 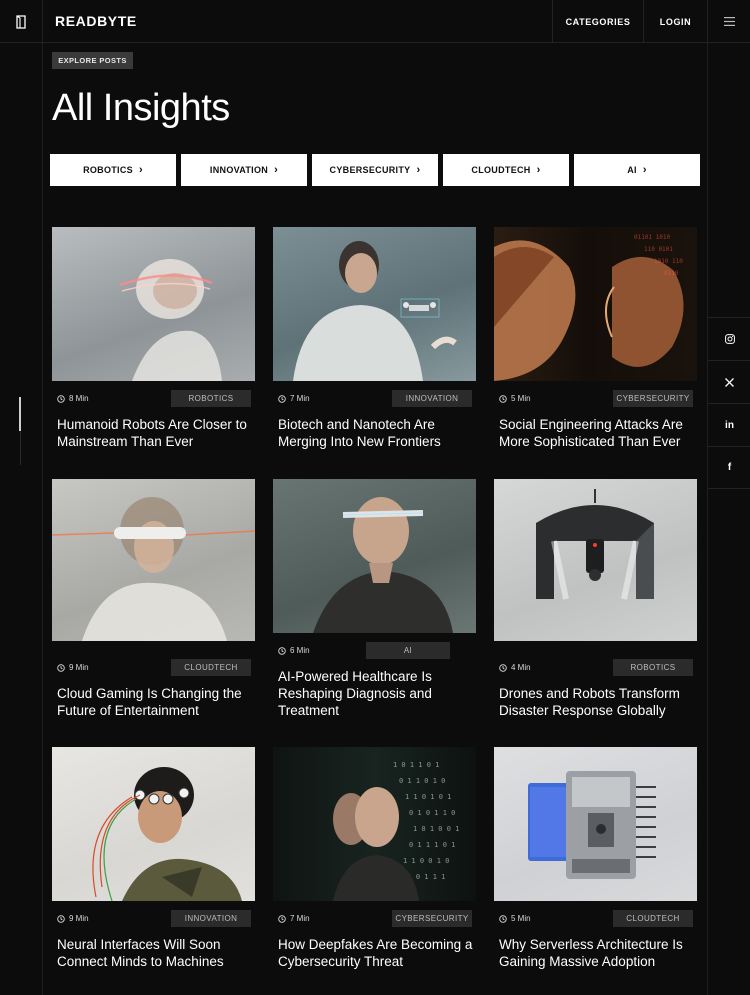 What do you see at coordinates (671, 273) in the screenshot?
I see `svg-text: 0110` at bounding box center [671, 273].